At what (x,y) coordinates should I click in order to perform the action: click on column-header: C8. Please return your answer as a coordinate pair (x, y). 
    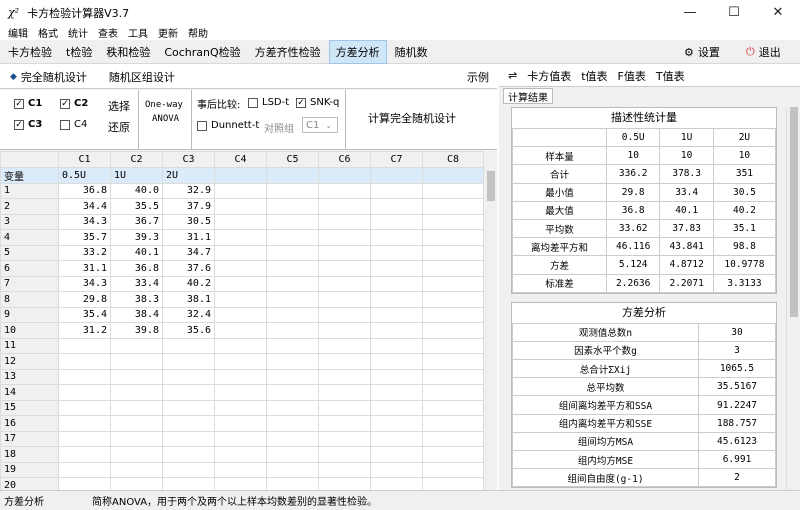
    Looking at the image, I should click on (453, 159).